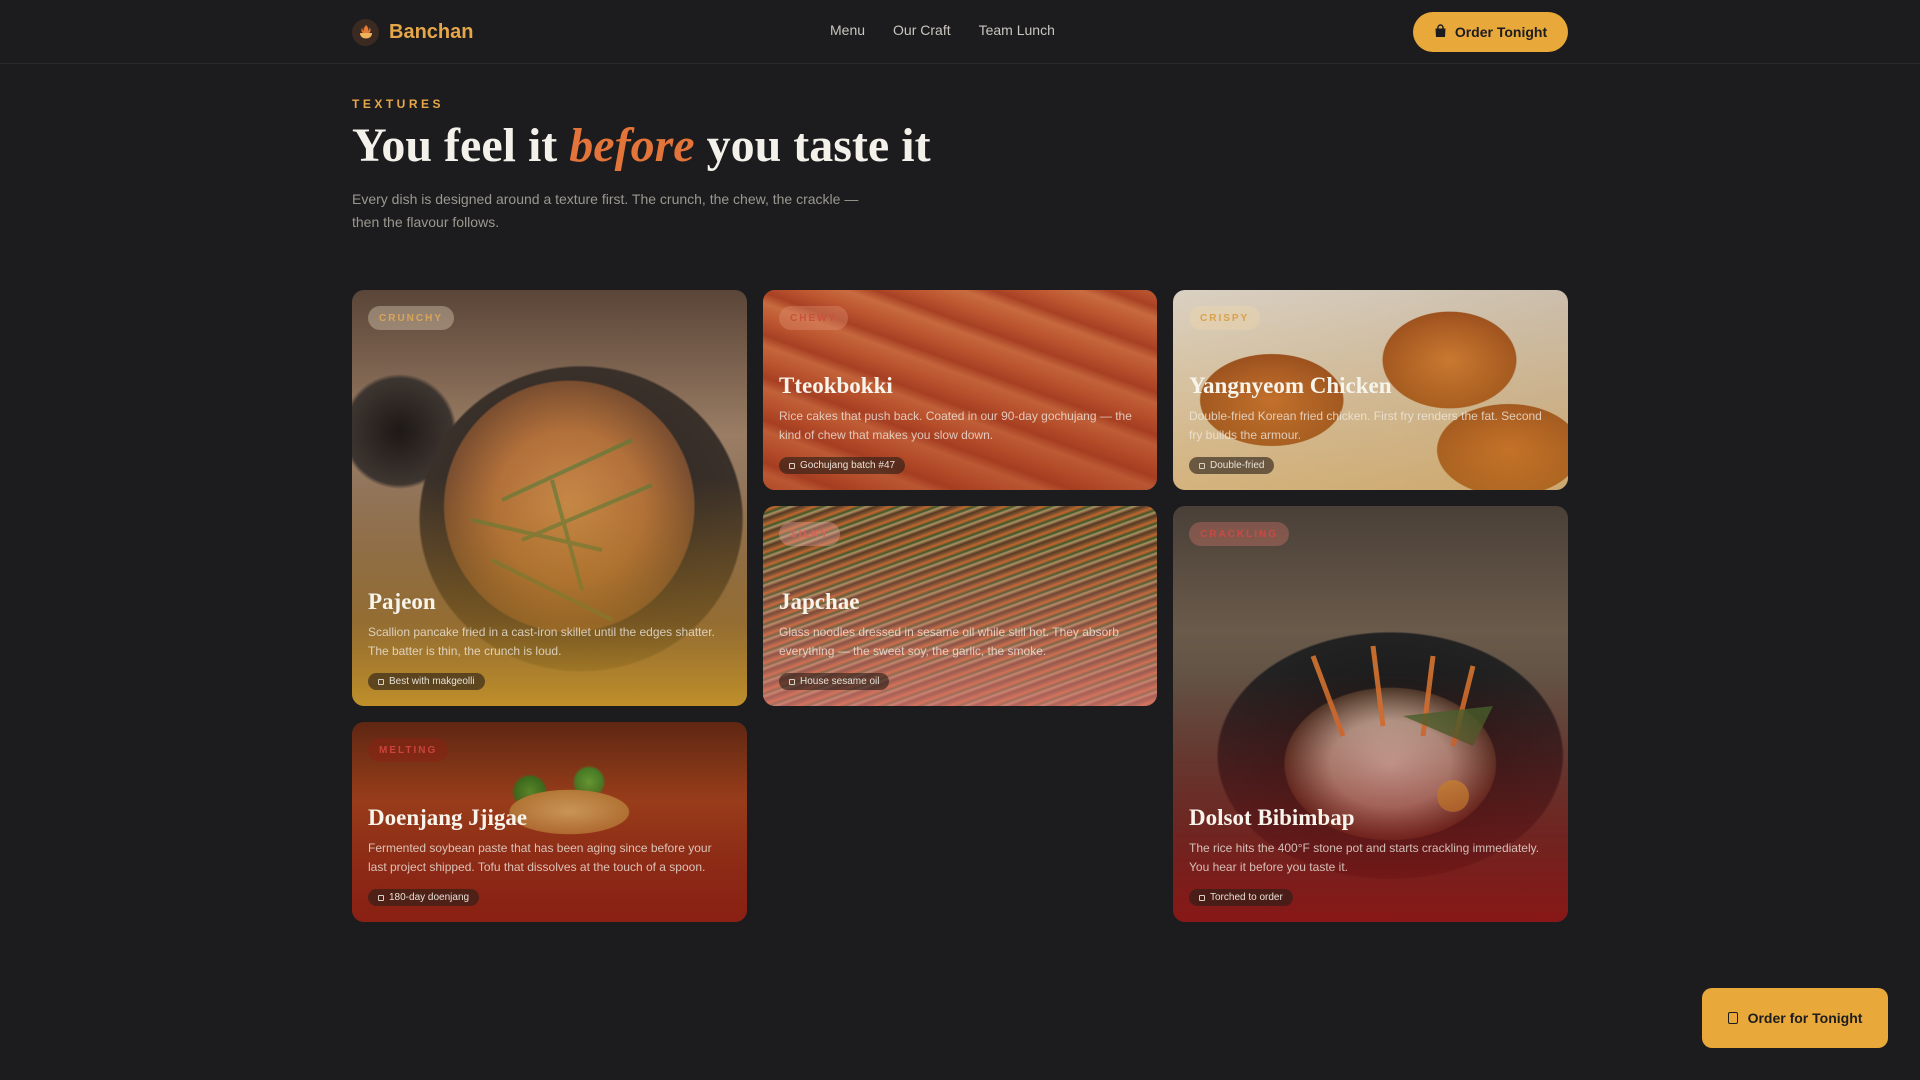  I want to click on dish-note: House sesame oil, so click(840, 681).